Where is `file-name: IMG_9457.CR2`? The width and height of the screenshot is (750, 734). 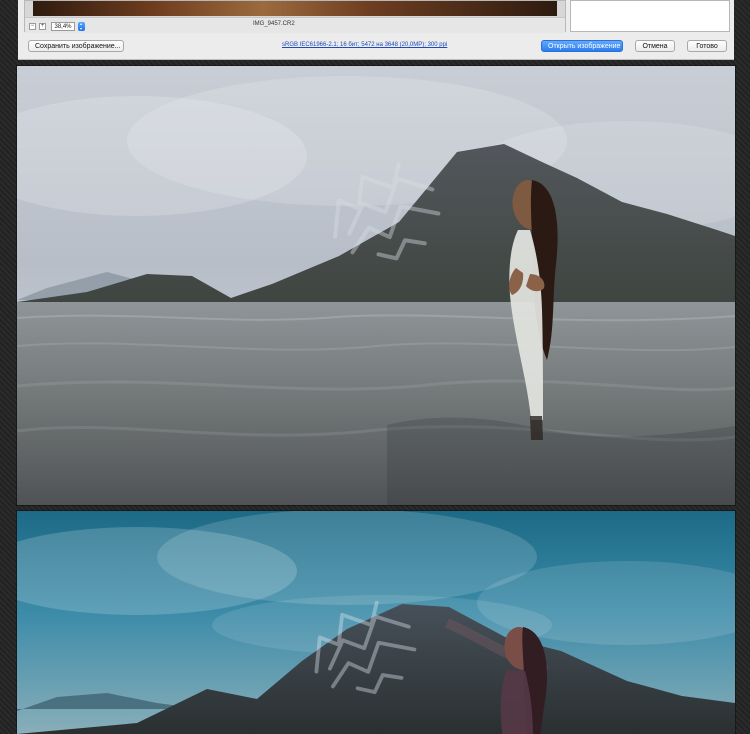 file-name: IMG_9457.CR2 is located at coordinates (274, 24).